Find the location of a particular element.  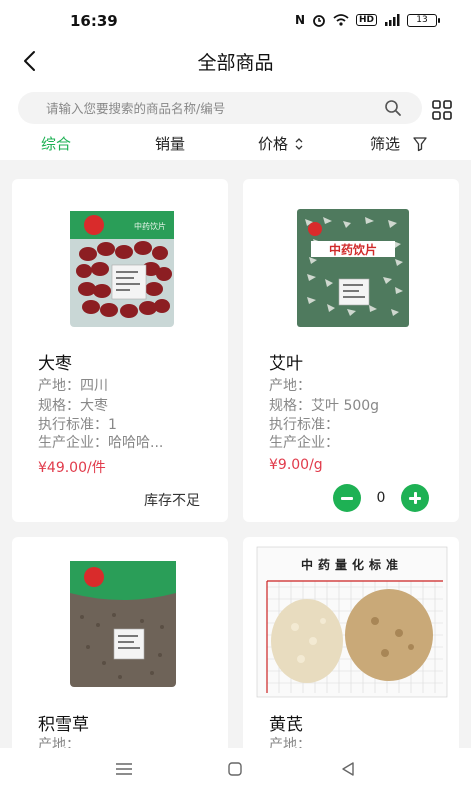

quantity-value: 0 is located at coordinates (381, 498).